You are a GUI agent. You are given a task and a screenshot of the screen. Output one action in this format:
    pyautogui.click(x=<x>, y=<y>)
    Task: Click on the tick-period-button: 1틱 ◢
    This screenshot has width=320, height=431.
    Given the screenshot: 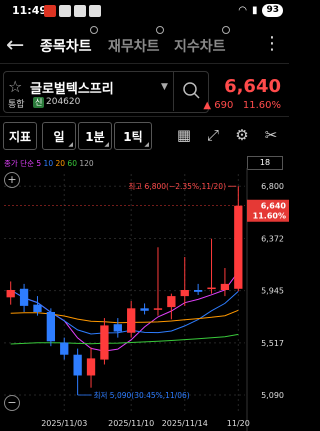 What is the action you would take?
    pyautogui.click(x=133, y=136)
    